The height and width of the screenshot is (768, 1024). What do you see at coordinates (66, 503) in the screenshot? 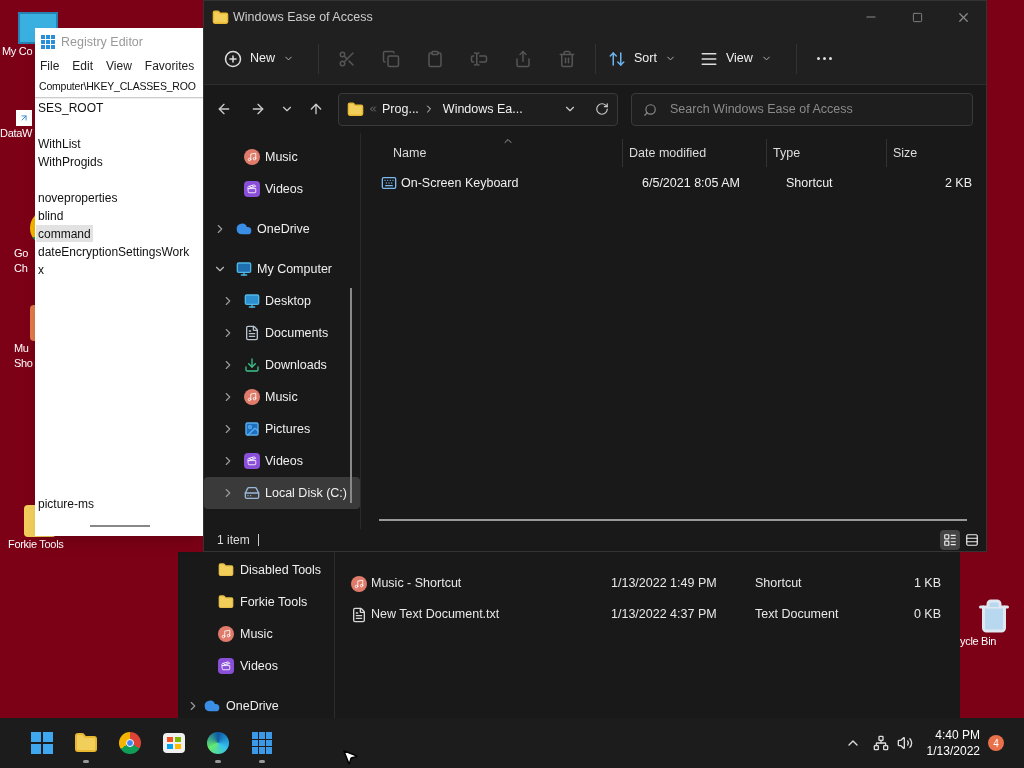
I see `registry-key: picture-ms` at bounding box center [66, 503].